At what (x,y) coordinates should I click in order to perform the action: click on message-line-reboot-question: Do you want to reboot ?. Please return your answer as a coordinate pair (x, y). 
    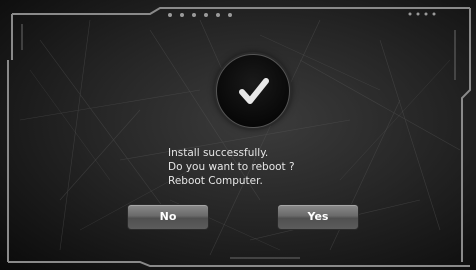
    Looking at the image, I should click on (231, 167).